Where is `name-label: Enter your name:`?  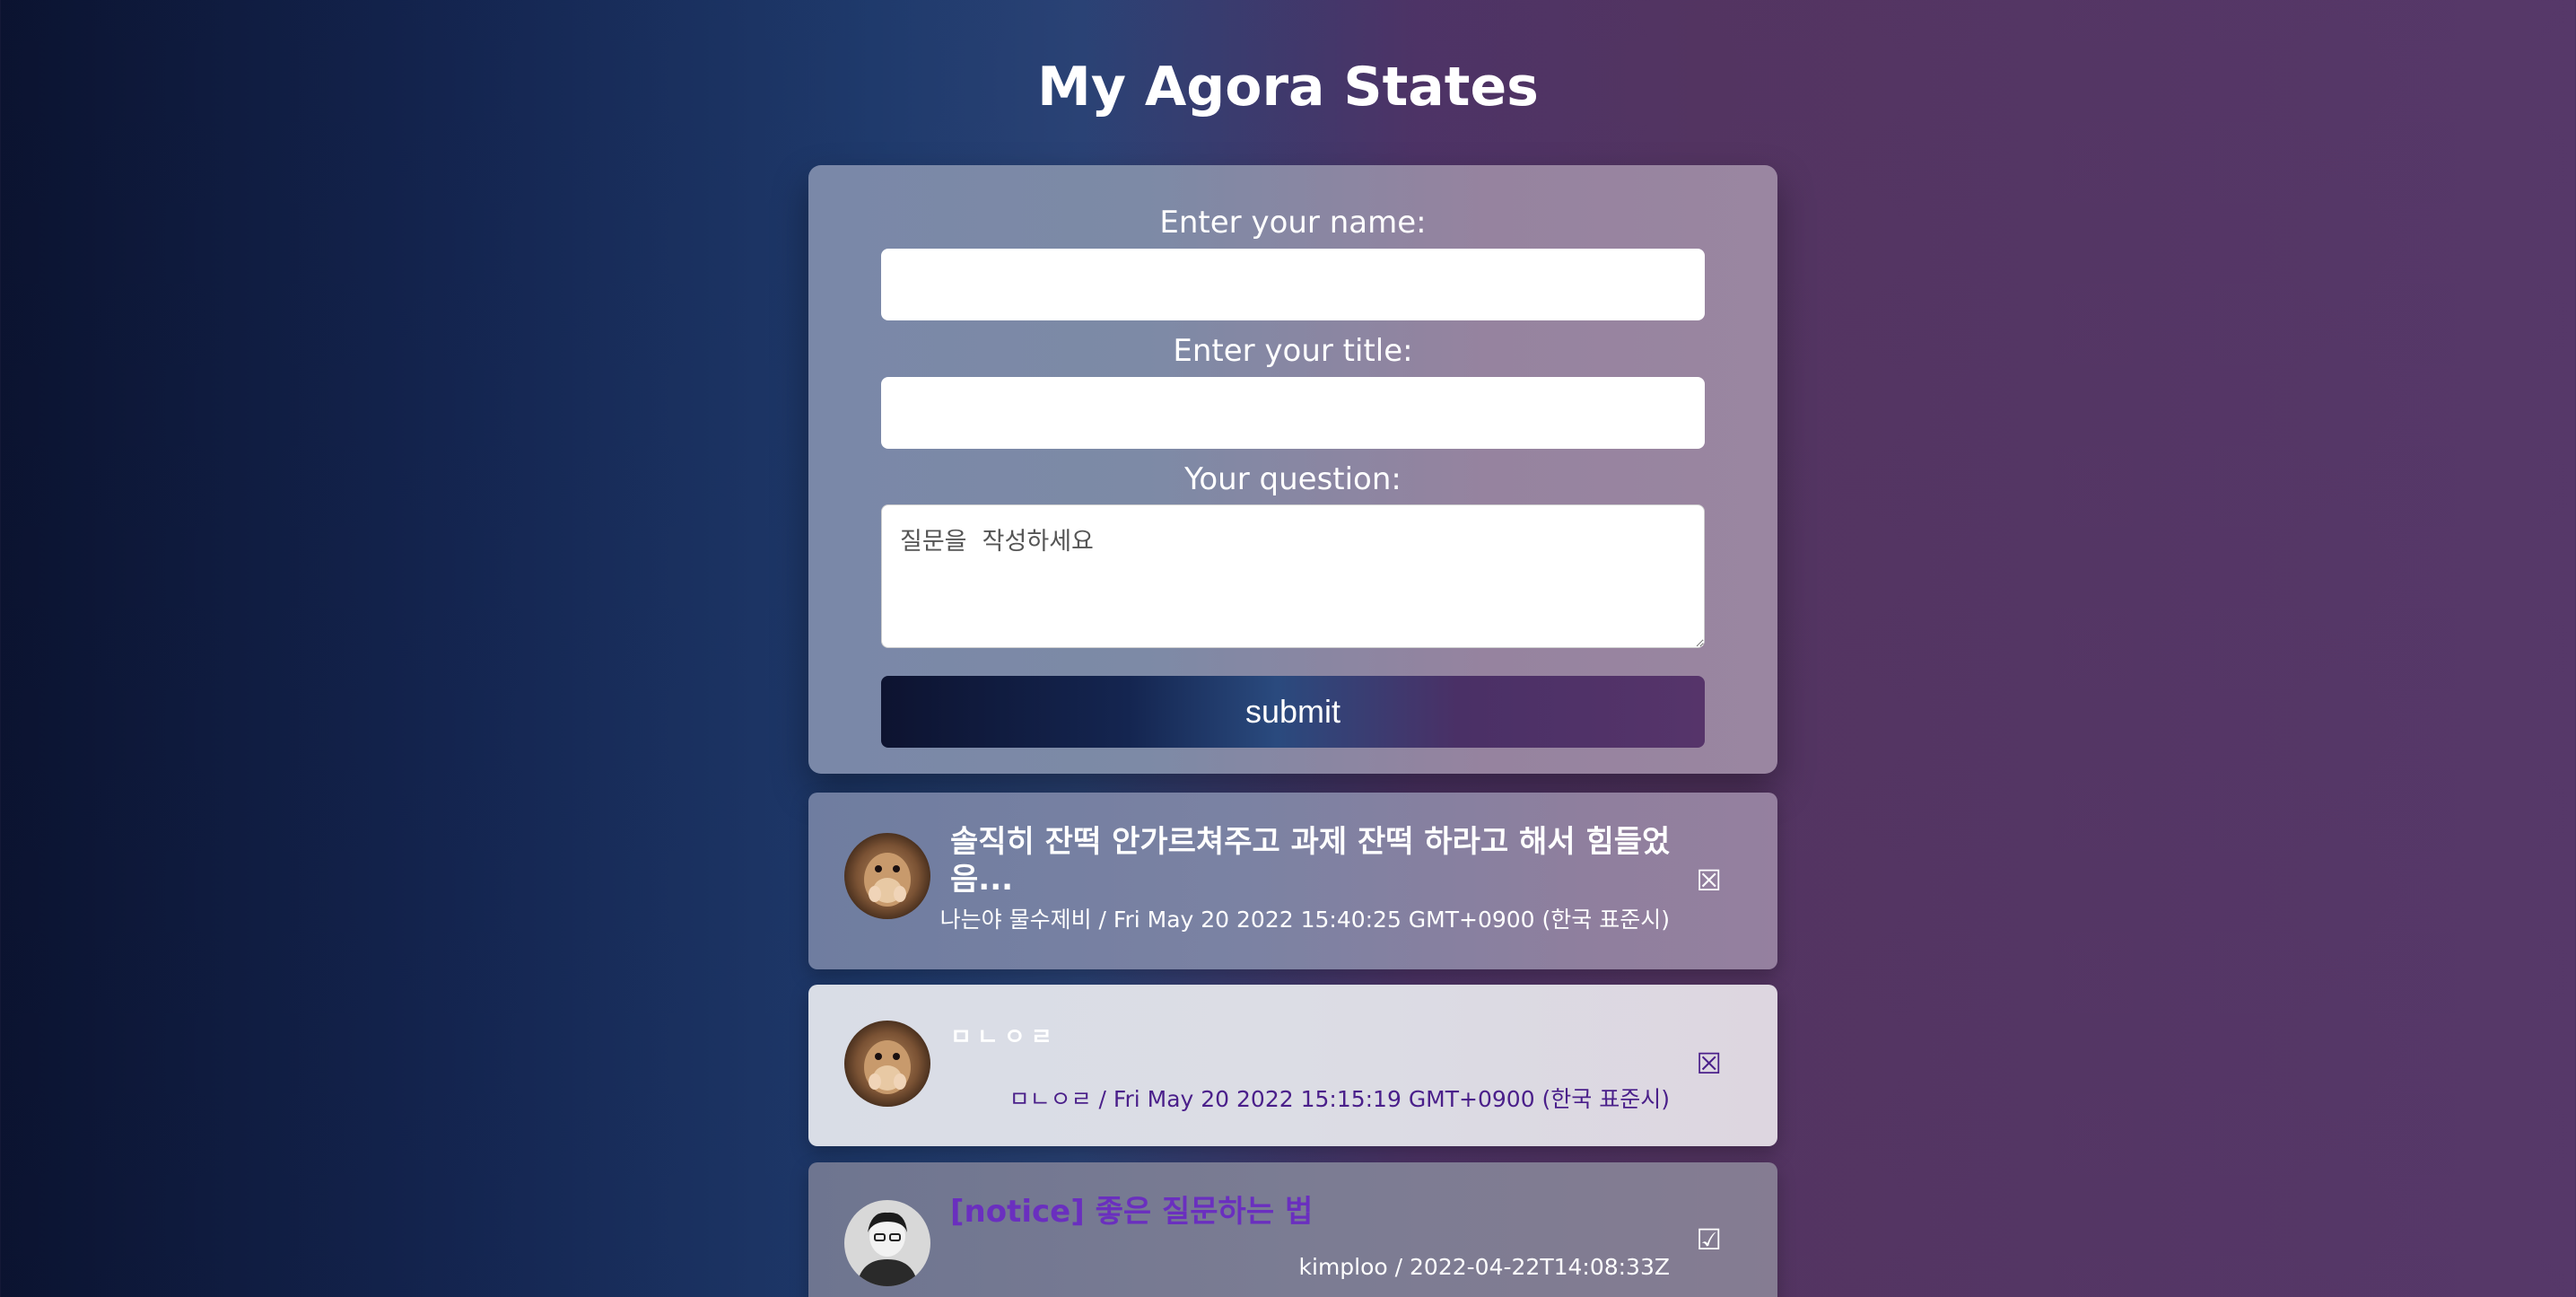
name-label: Enter your name: is located at coordinates (1293, 223).